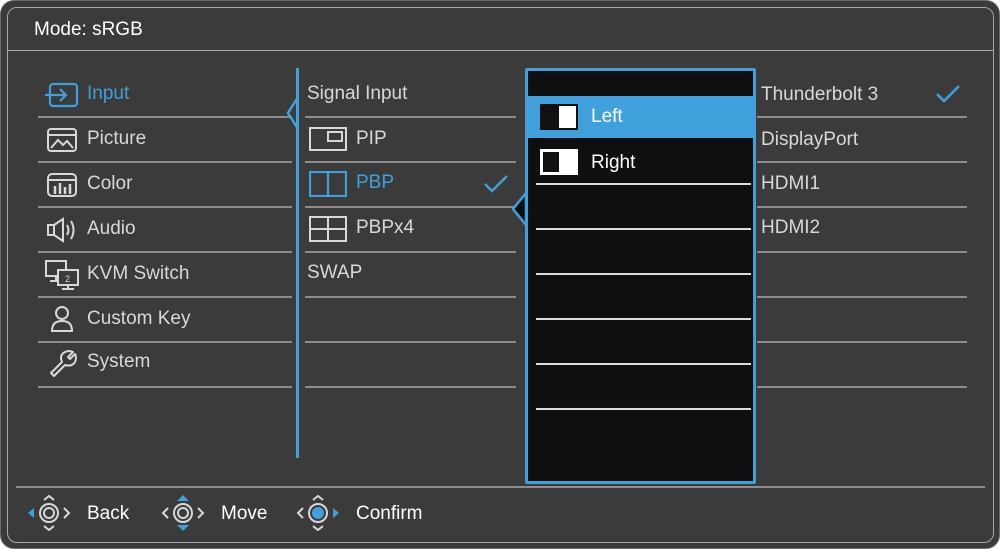 This screenshot has width=1000, height=549. I want to click on menu-item-kvm-switch: 2 KVM Switch, so click(165, 275).